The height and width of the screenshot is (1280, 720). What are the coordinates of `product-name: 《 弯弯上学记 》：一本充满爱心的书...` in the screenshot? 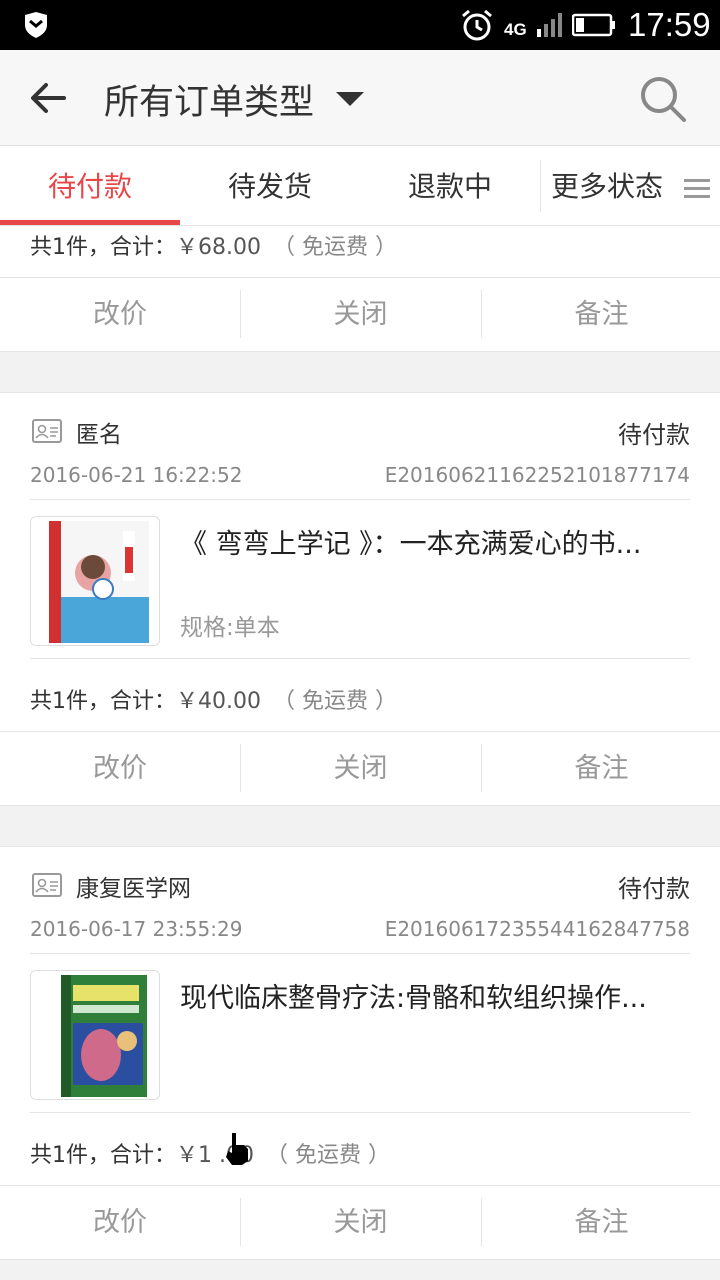 It's located at (411, 544).